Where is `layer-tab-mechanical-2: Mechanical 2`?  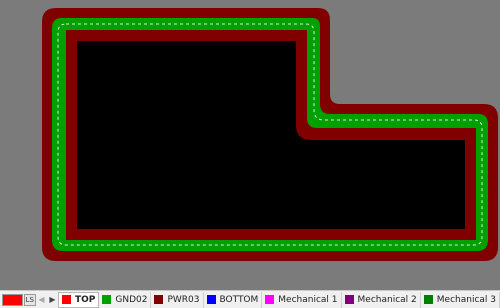 layer-tab-mechanical-2: Mechanical 2 is located at coordinates (381, 299).